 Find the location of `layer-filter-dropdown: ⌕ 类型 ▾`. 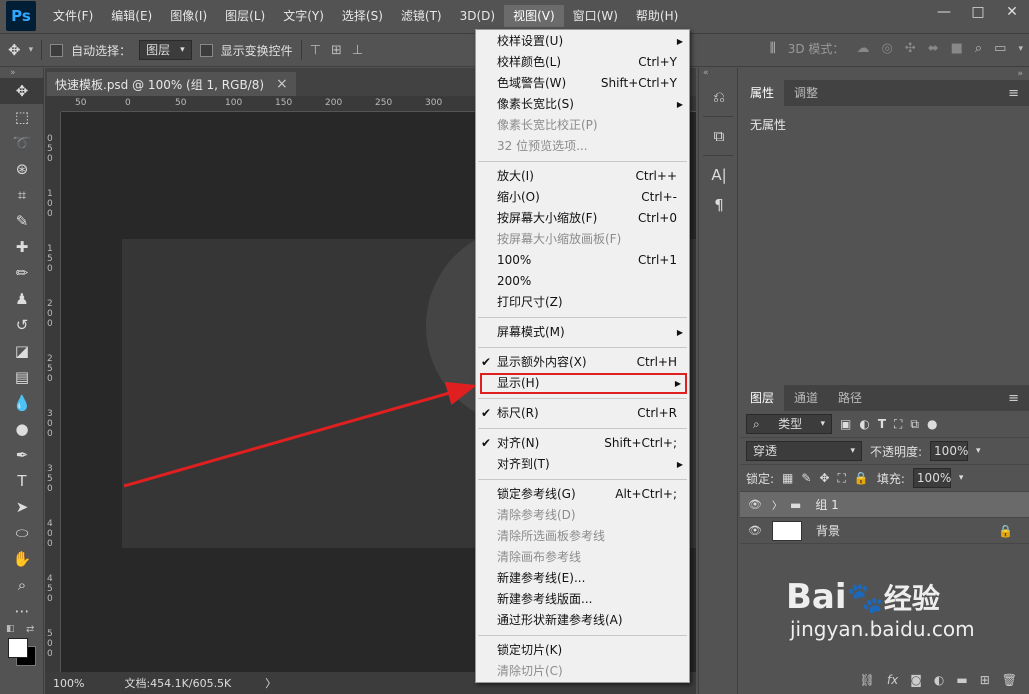

layer-filter-dropdown: ⌕ 类型 ▾ is located at coordinates (789, 424).